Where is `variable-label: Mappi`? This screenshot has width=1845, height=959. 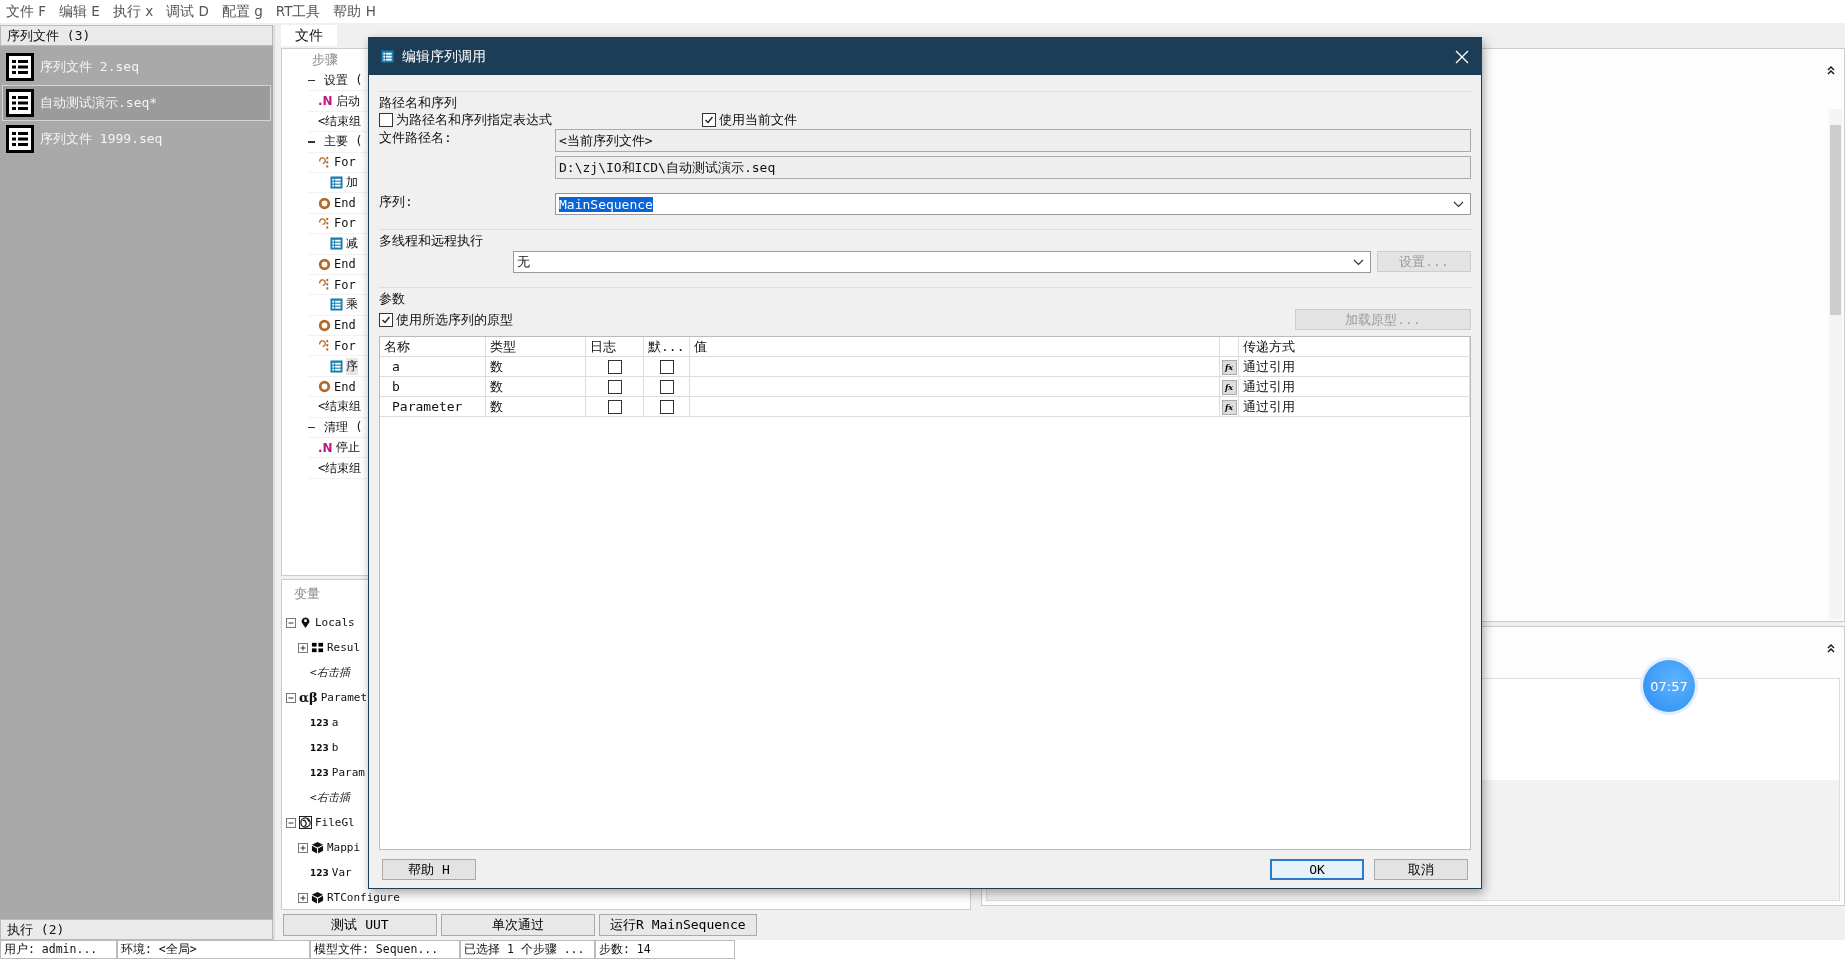 variable-label: Mappi is located at coordinates (344, 847).